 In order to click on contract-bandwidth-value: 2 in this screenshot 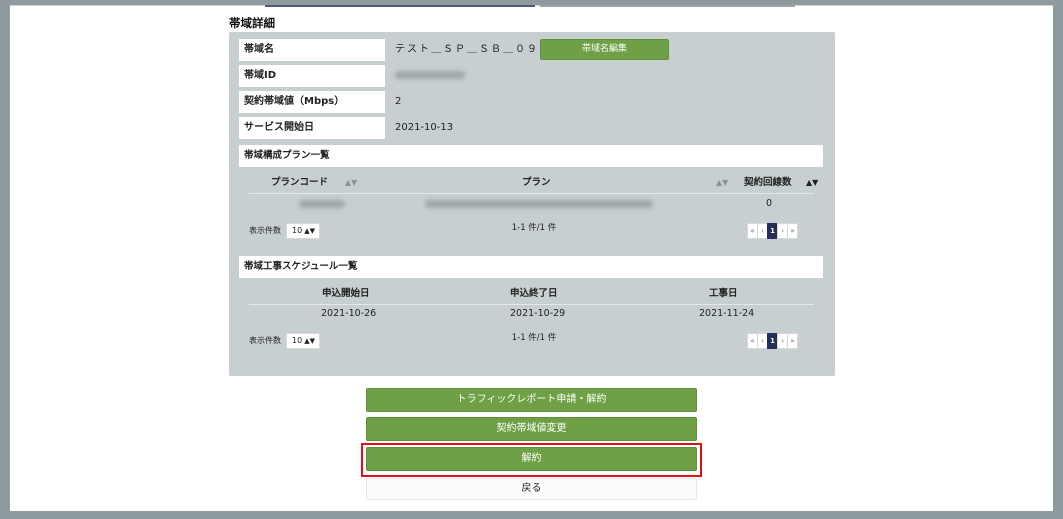, I will do `click(398, 101)`.